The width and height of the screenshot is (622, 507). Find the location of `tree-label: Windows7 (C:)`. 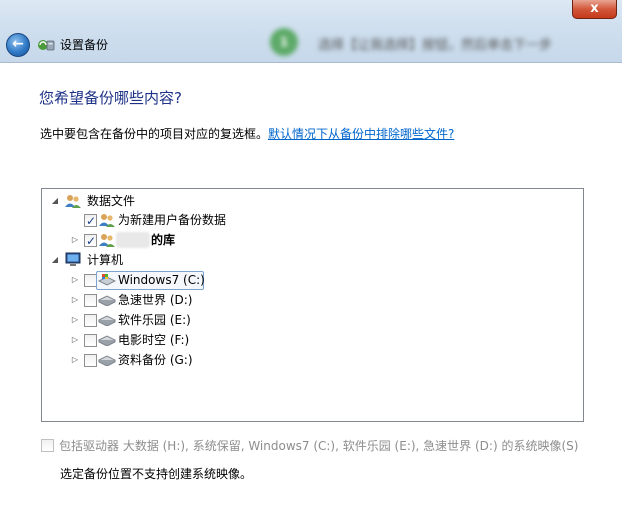

tree-label: Windows7 (C:) is located at coordinates (161, 280).